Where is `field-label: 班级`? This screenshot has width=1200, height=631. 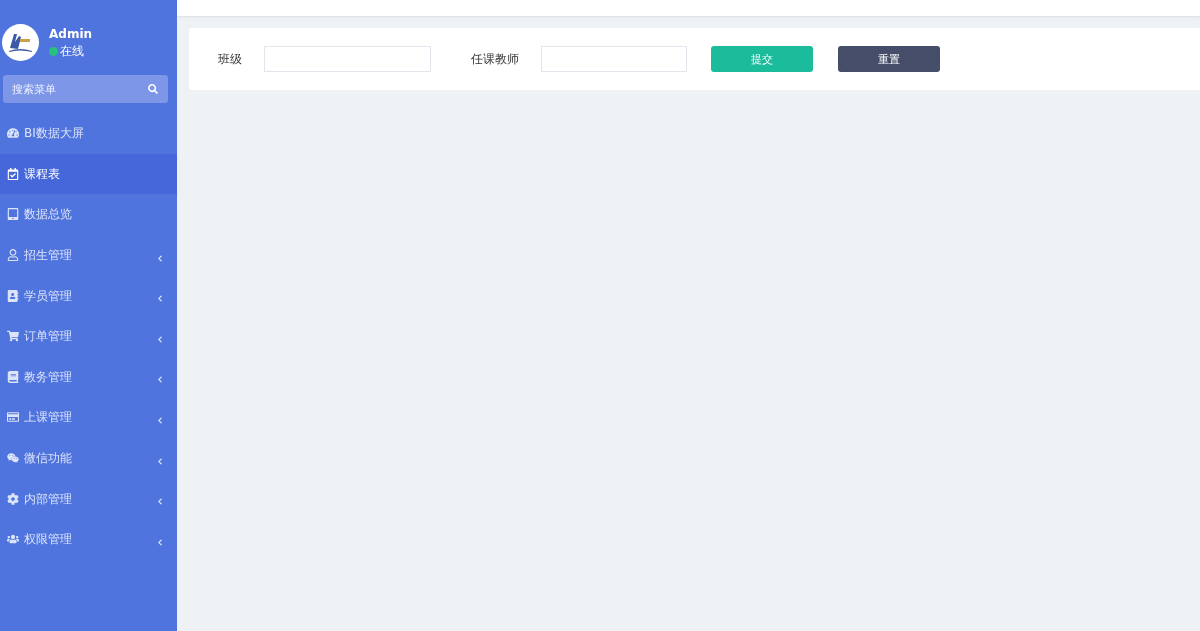
field-label: 班级 is located at coordinates (230, 59).